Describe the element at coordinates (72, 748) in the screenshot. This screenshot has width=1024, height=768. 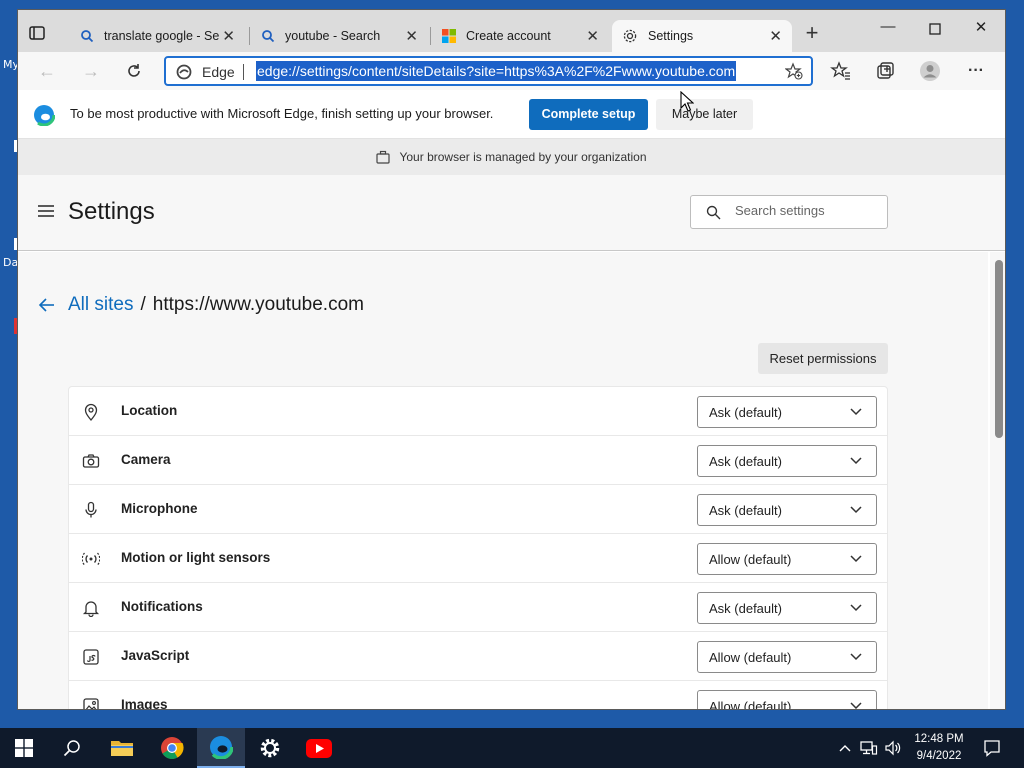
I see `taskbar-search-button` at that location.